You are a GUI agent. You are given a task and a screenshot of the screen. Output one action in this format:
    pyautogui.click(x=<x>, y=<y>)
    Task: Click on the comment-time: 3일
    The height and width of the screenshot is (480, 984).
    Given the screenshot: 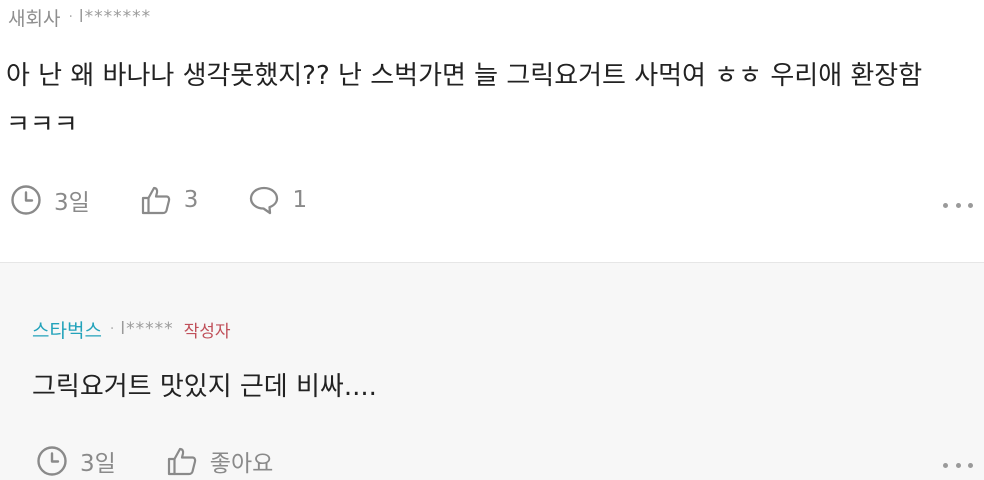 What is the action you would take?
    pyautogui.click(x=50, y=200)
    